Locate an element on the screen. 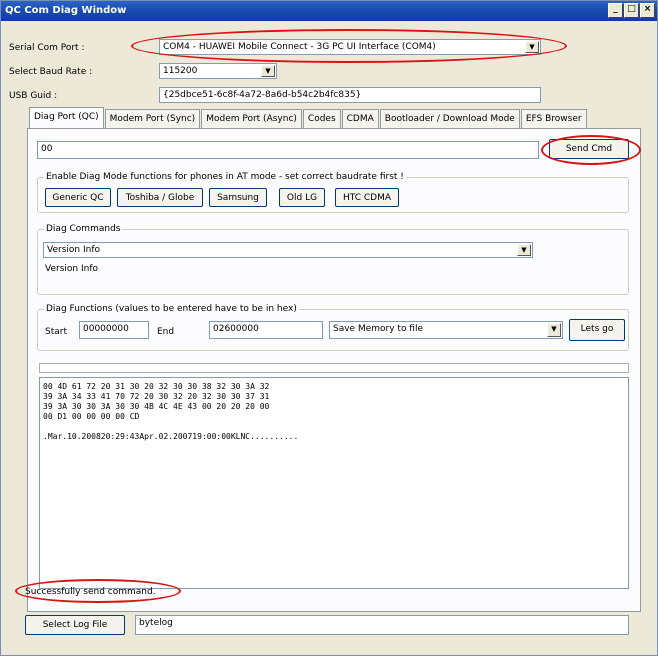  usb-guid-value: {25dbce51-6c8f-4a72-8a6d-b54c2b4fc835} is located at coordinates (262, 95).